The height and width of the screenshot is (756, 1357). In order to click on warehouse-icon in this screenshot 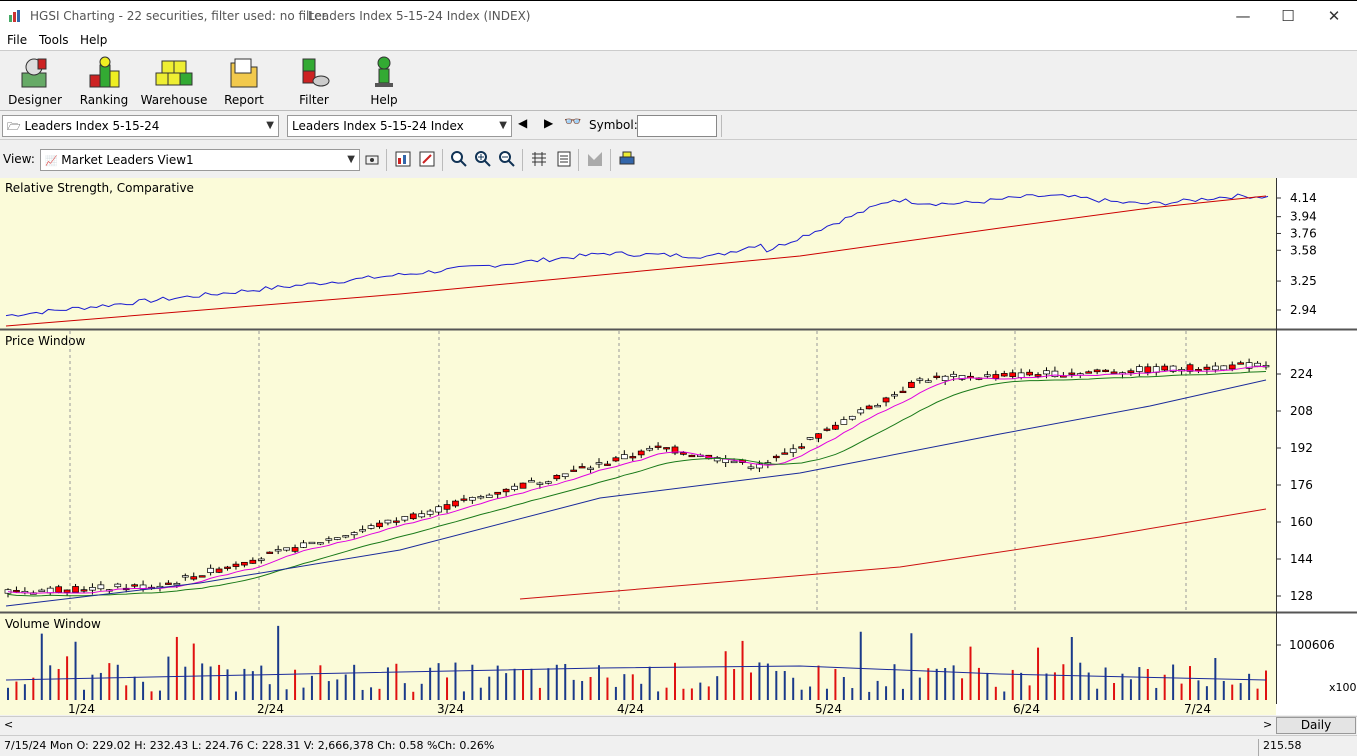, I will do `click(174, 73)`.